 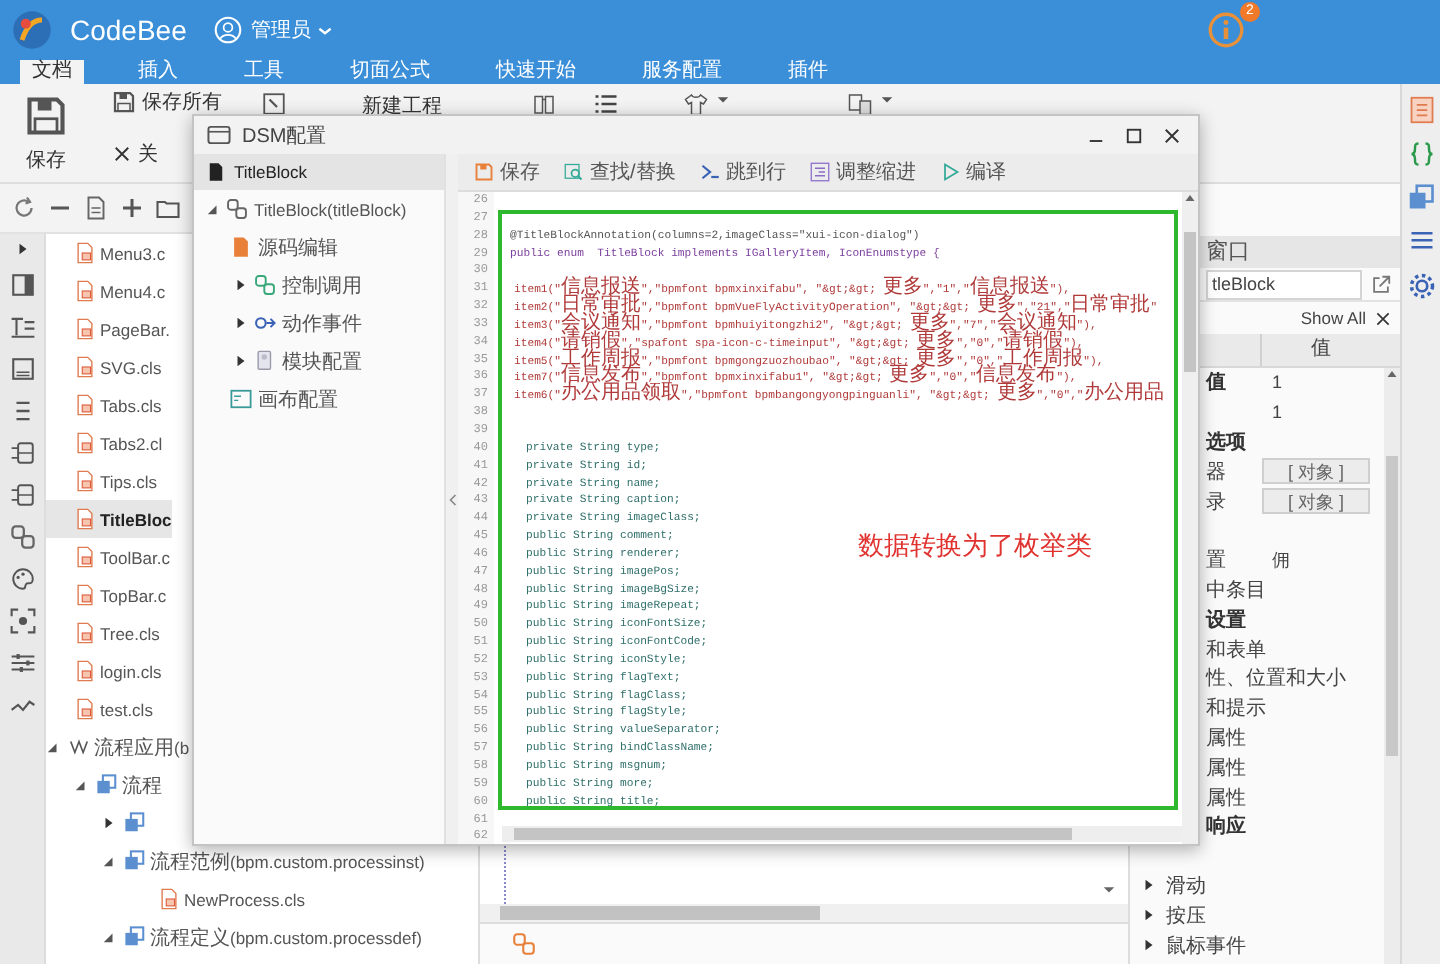 What do you see at coordinates (402, 106) in the screenshot?
I see `new-project-button: 新建工程` at bounding box center [402, 106].